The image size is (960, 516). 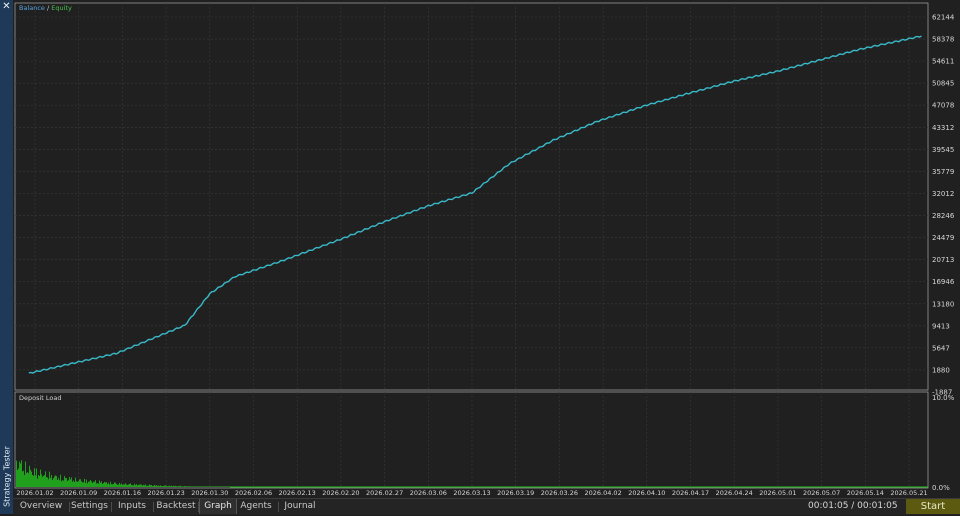 I want to click on x-tick-label: 2026.05.14, so click(x=865, y=493).